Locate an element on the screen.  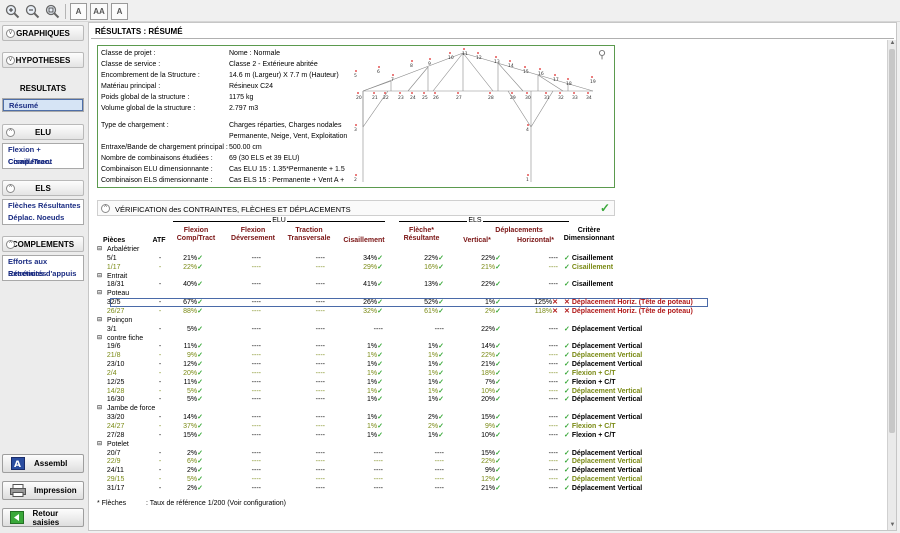
sidebar-item-efforts: Efforts aux Extrémités is located at coordinates (43, 267).